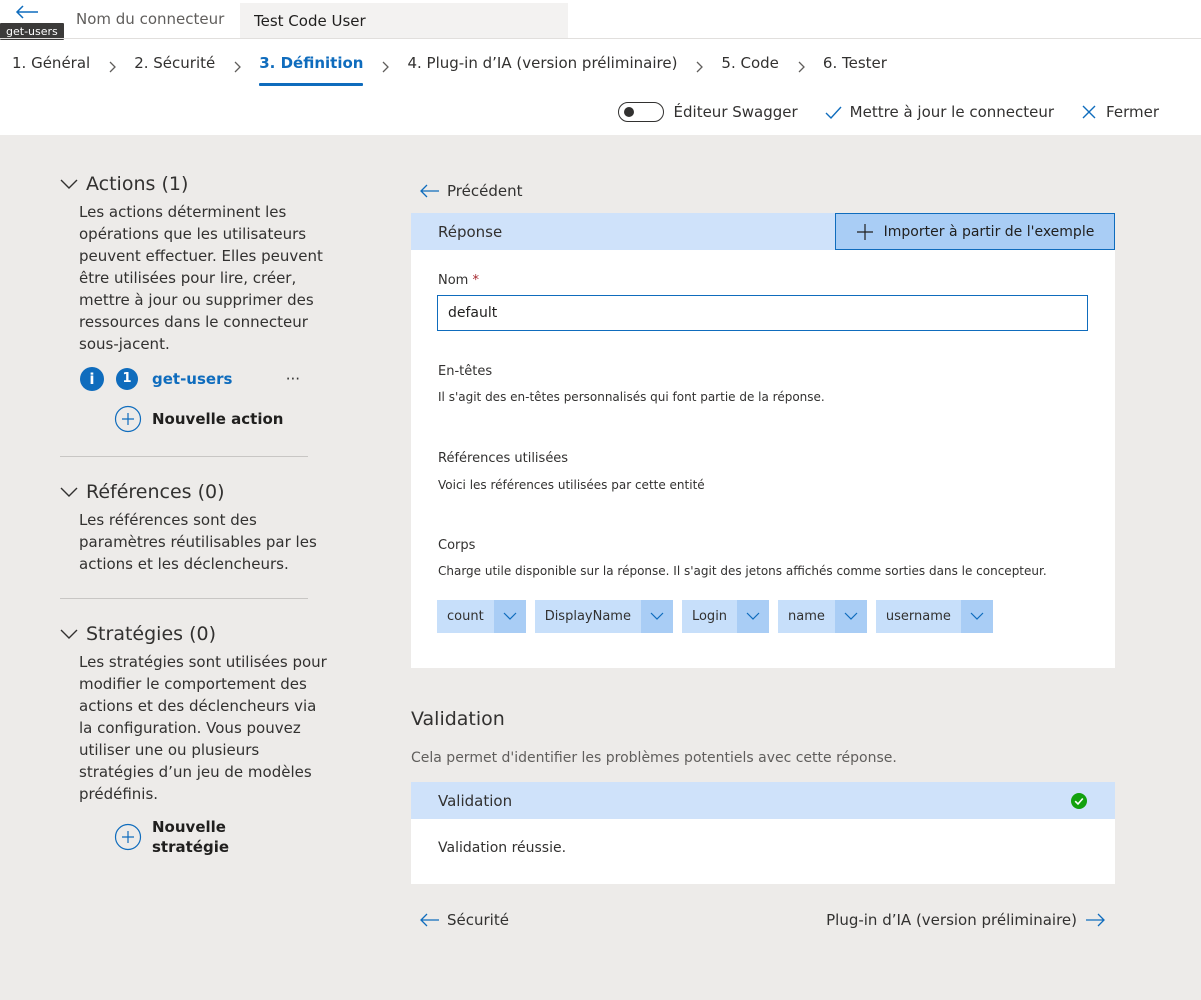 This screenshot has height=1000, width=1201. I want to click on step-test: 6. Tester, so click(855, 67).